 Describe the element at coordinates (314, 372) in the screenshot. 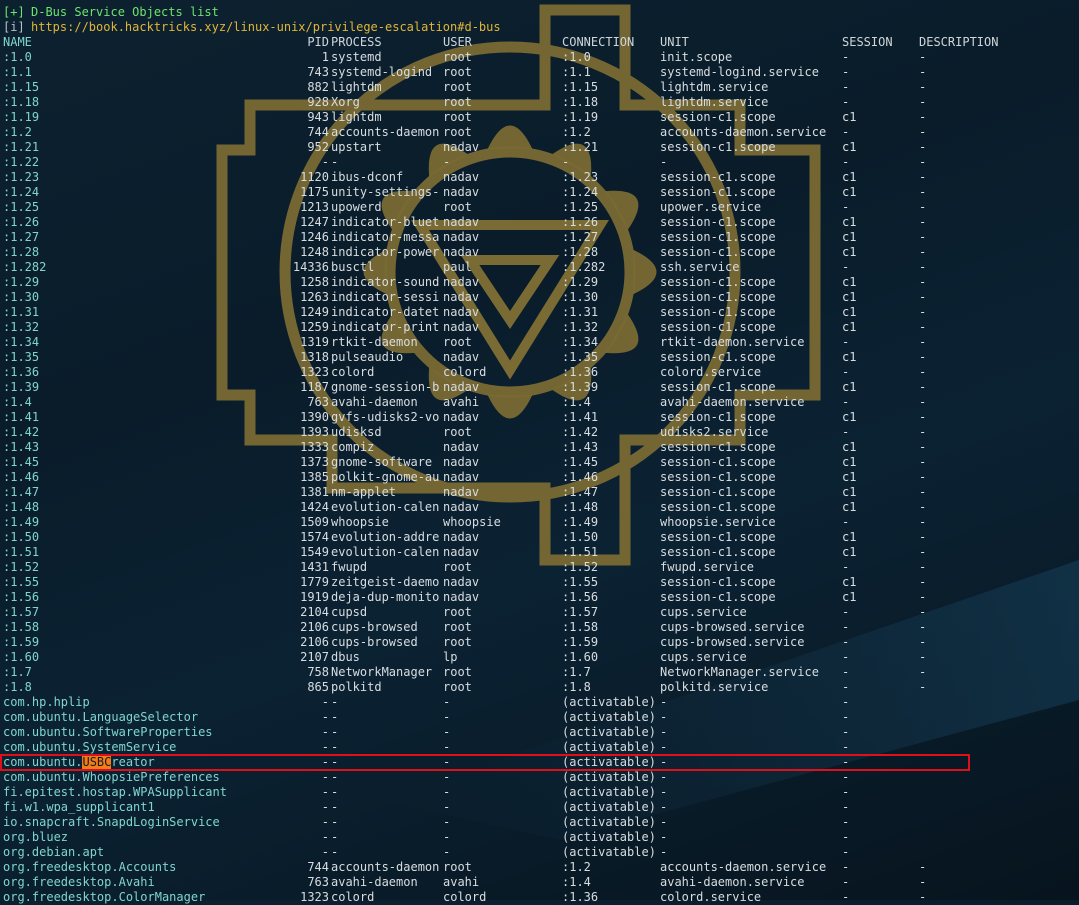

I see `cell-pid: 1323` at that location.